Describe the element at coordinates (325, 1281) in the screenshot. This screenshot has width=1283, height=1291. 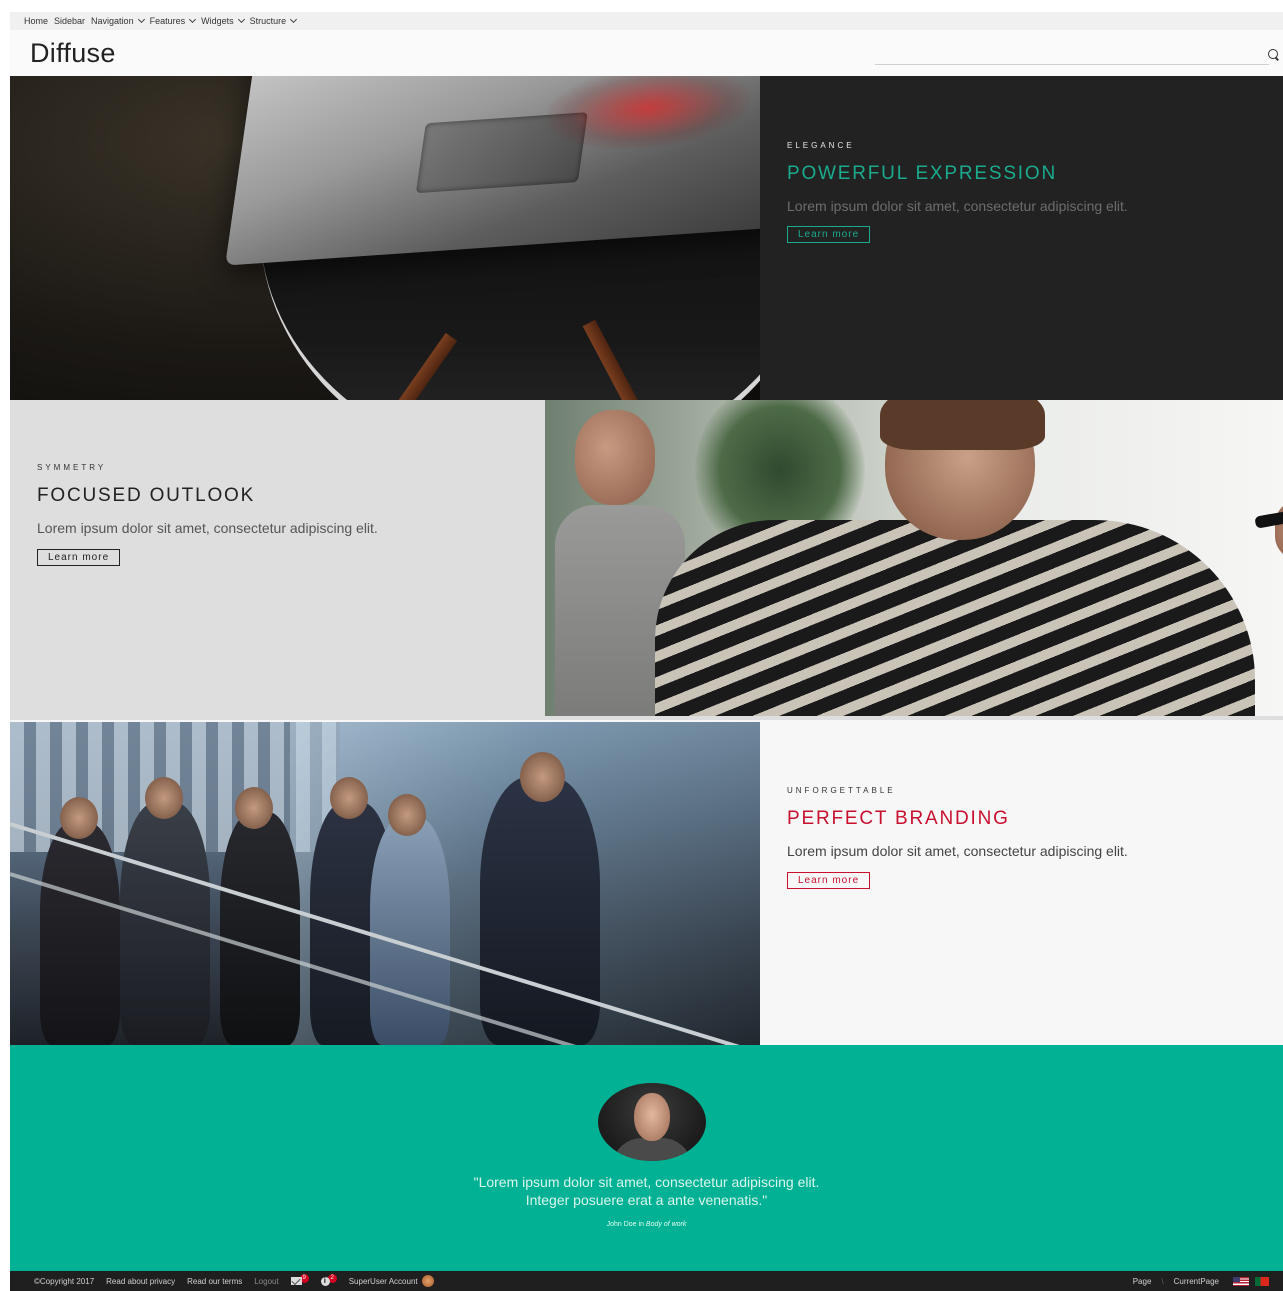
I see `info-icon` at that location.